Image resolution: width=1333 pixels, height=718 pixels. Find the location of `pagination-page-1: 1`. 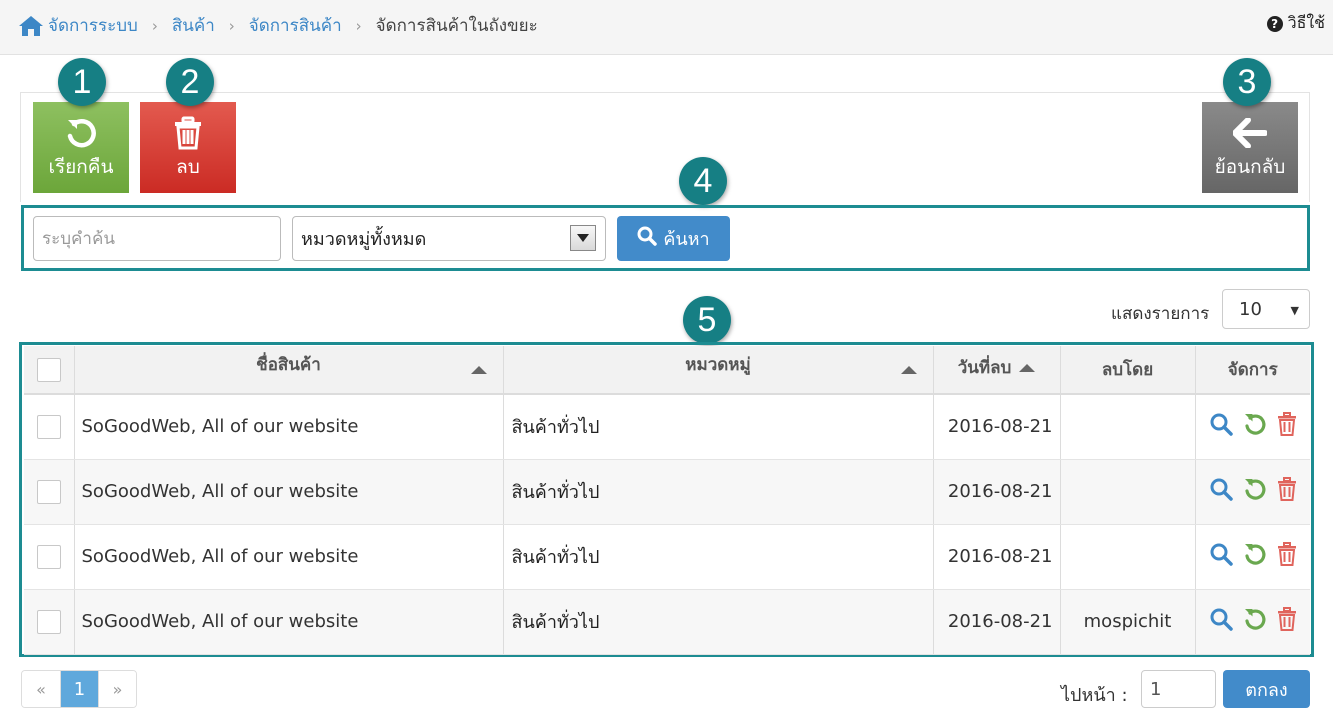

pagination-page-1: 1 is located at coordinates (79, 689).